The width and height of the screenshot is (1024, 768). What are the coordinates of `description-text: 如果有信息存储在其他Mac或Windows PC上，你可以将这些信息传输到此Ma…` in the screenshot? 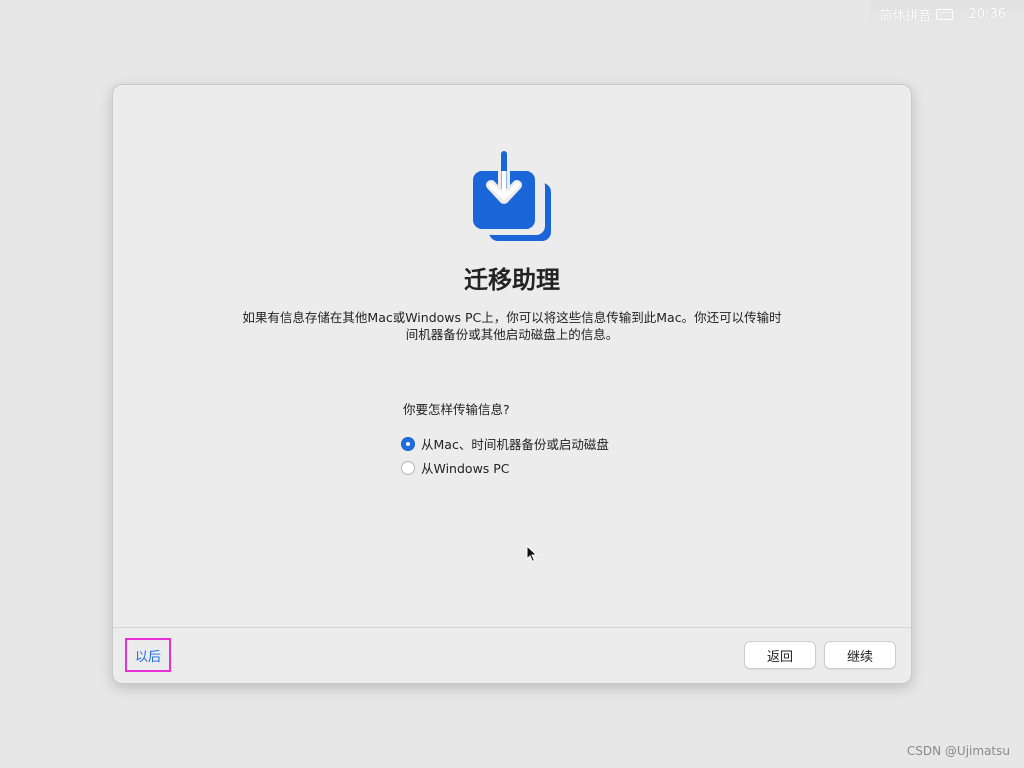 It's located at (512, 326).